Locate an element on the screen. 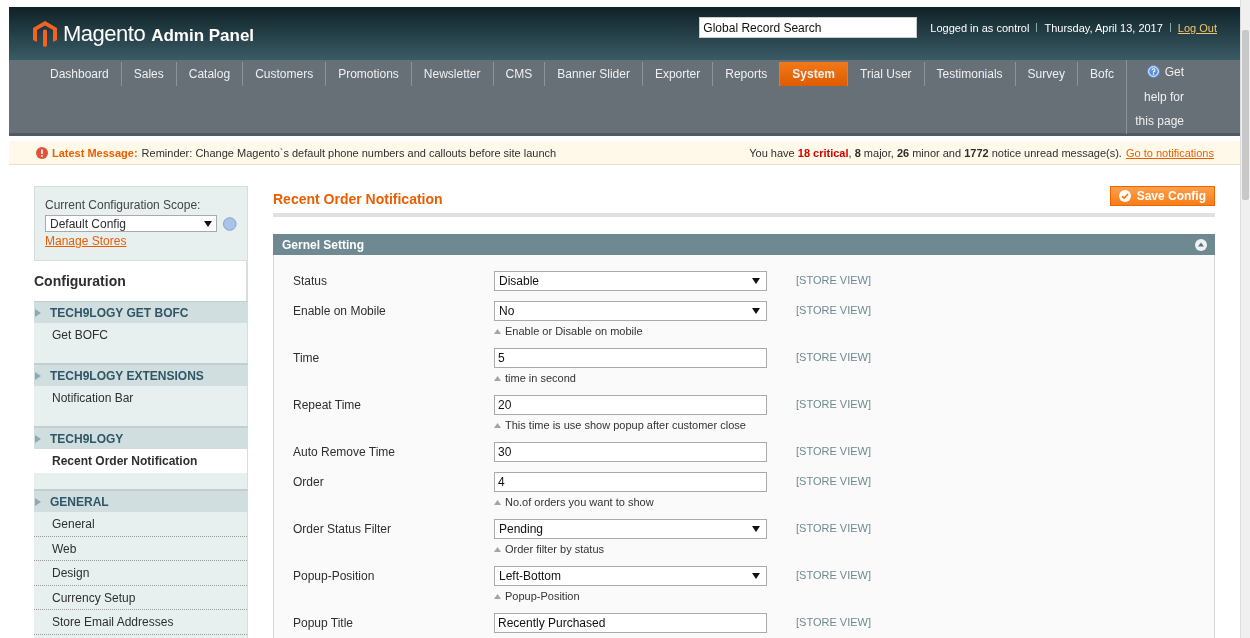  notification-summary: You have 18 critical, 8 major, 26 minor and 1772 notice unread message(s). is located at coordinates (935, 152).